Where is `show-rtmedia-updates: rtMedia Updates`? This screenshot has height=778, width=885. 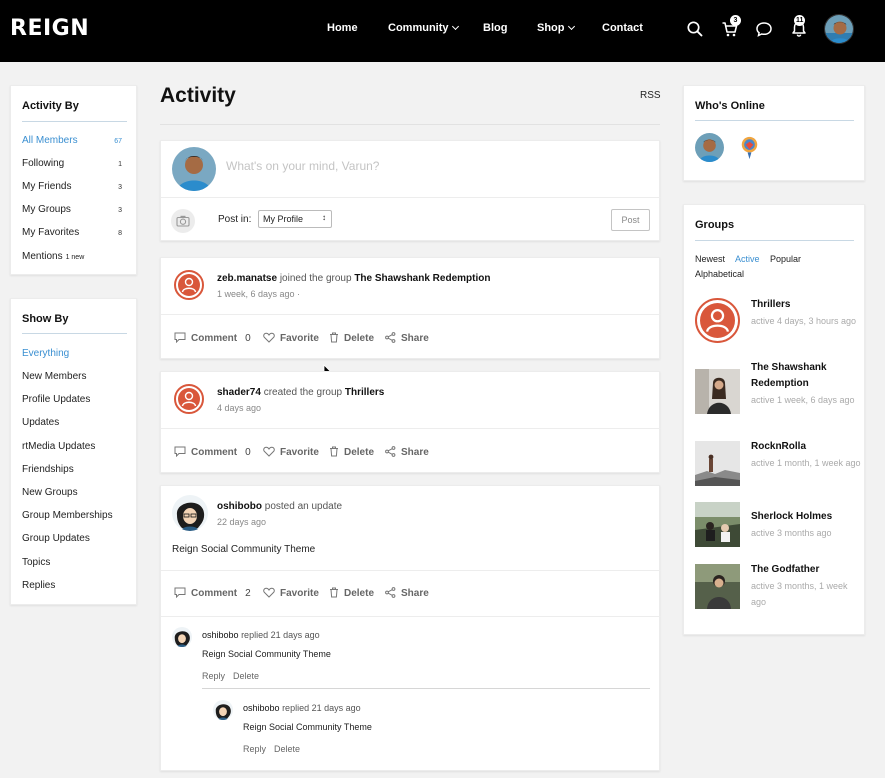
show-rtmedia-updates: rtMedia Updates is located at coordinates (58, 446).